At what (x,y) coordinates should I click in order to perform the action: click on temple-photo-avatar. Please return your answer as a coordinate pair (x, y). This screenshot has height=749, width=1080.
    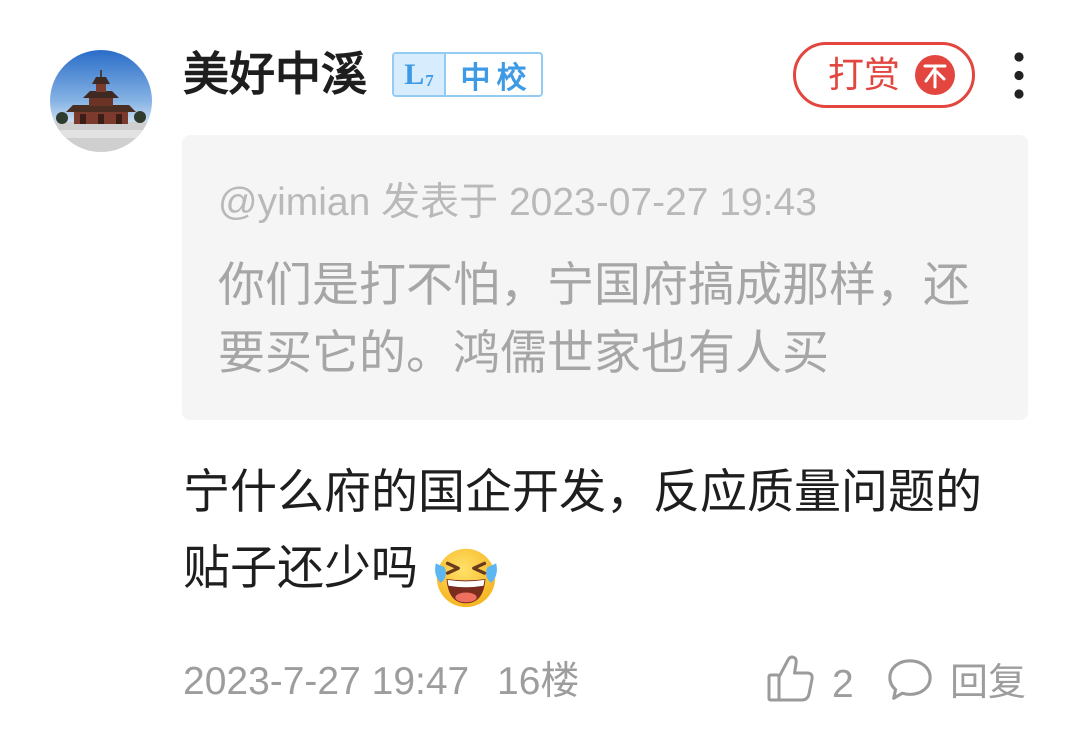
    Looking at the image, I should click on (101, 101).